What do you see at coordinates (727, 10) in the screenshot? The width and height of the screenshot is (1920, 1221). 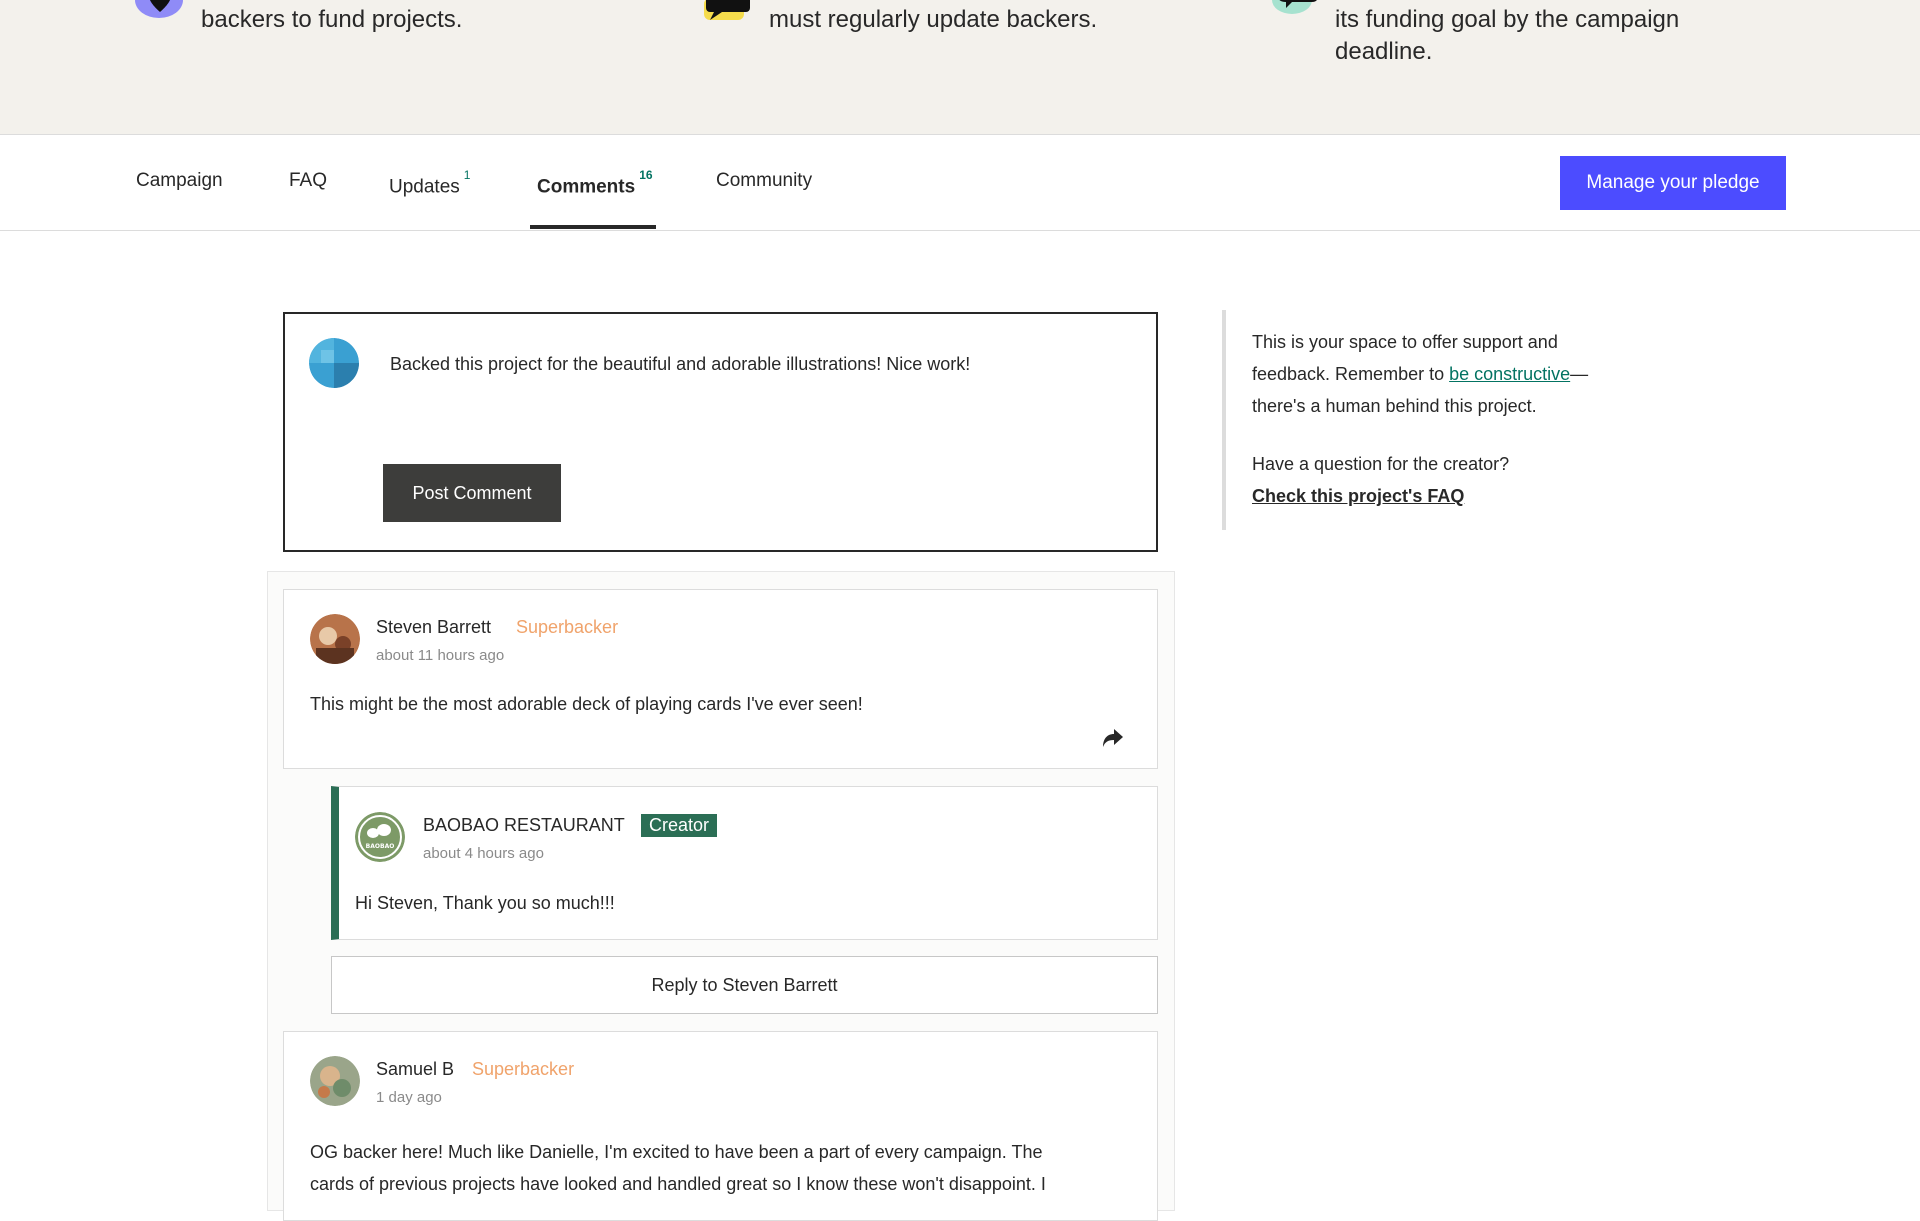 I see `chat-bubbles-icon` at bounding box center [727, 10].